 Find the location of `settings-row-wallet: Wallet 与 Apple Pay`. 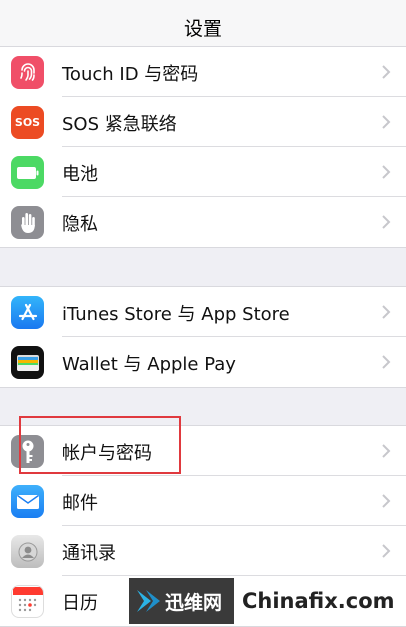

settings-row-wallet: Wallet 与 Apple Pay is located at coordinates (203, 362).